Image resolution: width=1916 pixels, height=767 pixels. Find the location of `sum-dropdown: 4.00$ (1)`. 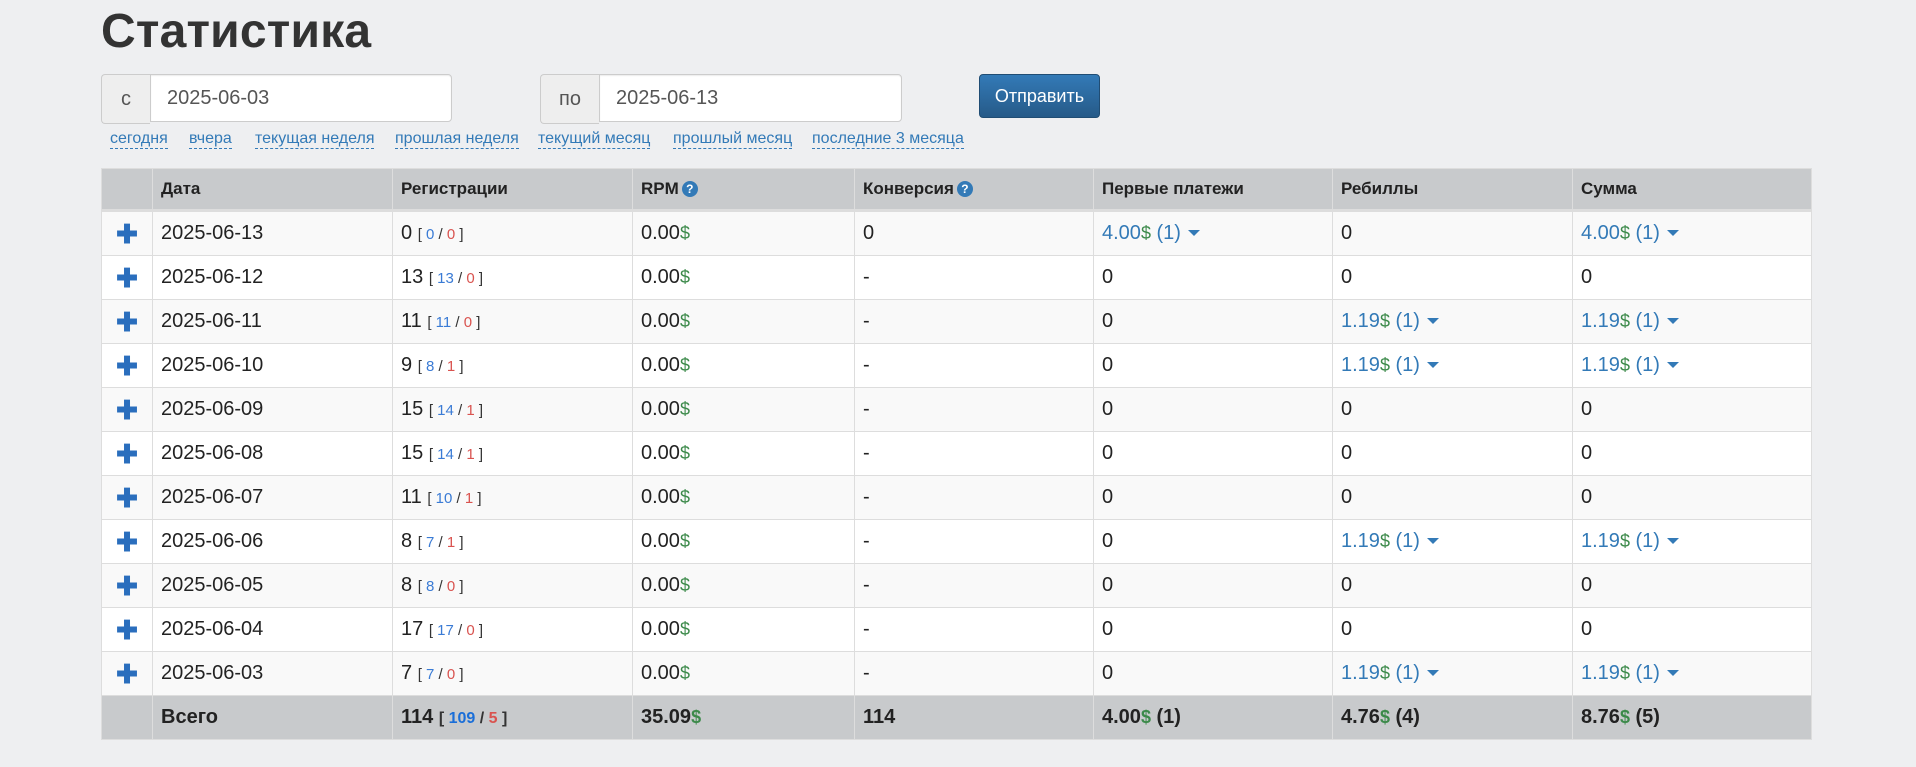

sum-dropdown: 4.00$ (1) is located at coordinates (1630, 233).